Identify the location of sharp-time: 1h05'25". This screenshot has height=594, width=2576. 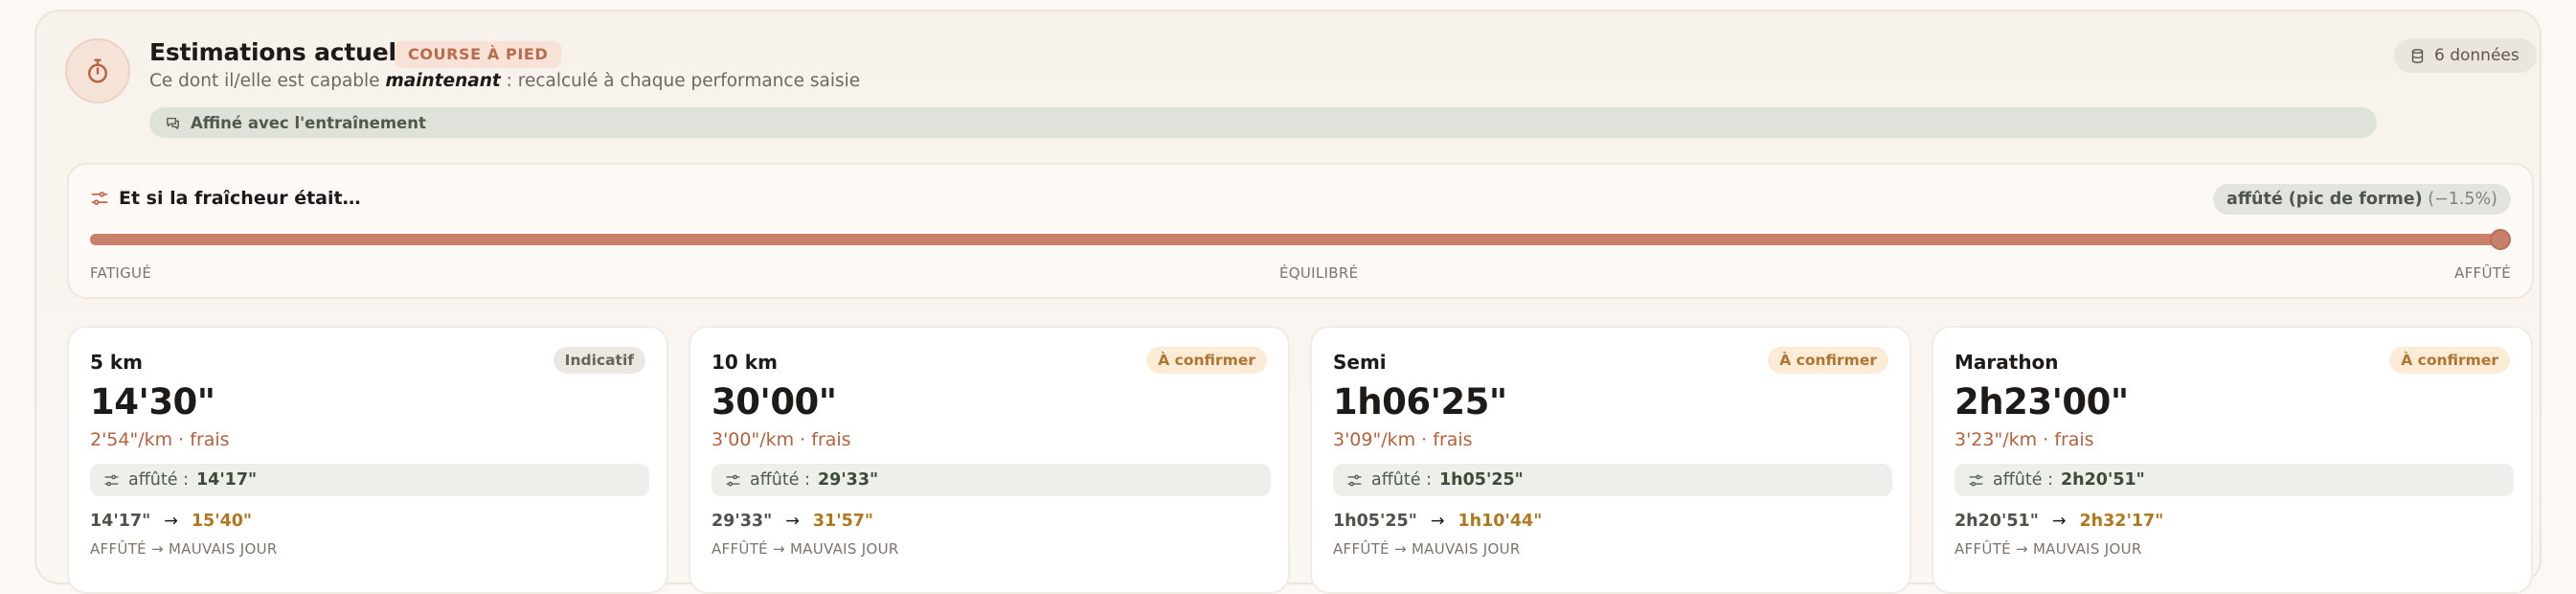
(1481, 480).